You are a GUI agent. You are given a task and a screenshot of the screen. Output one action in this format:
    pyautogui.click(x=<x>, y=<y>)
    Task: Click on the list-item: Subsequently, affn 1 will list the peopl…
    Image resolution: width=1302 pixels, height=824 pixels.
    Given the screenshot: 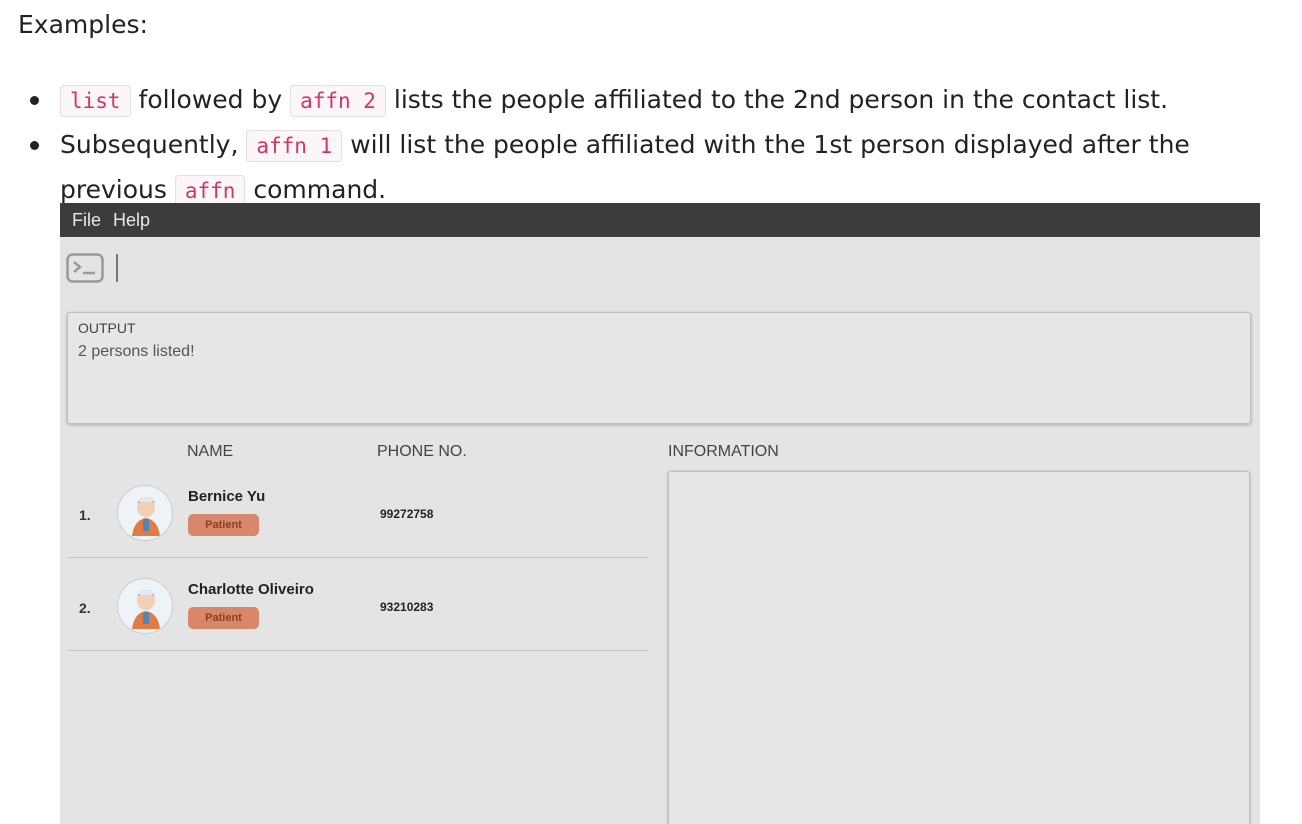 What is the action you would take?
    pyautogui.click(x=650, y=168)
    